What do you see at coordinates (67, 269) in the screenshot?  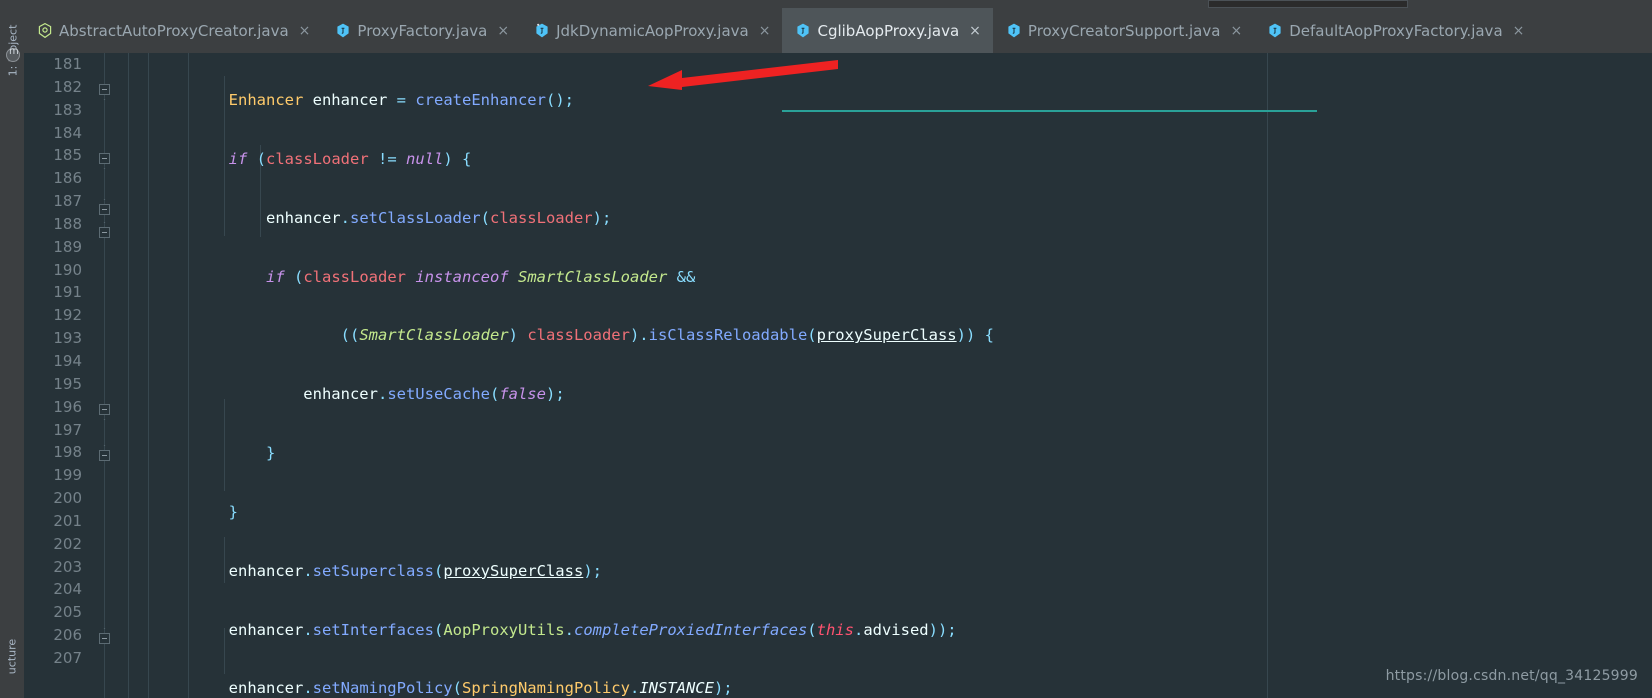 I see `line-number: 190` at bounding box center [67, 269].